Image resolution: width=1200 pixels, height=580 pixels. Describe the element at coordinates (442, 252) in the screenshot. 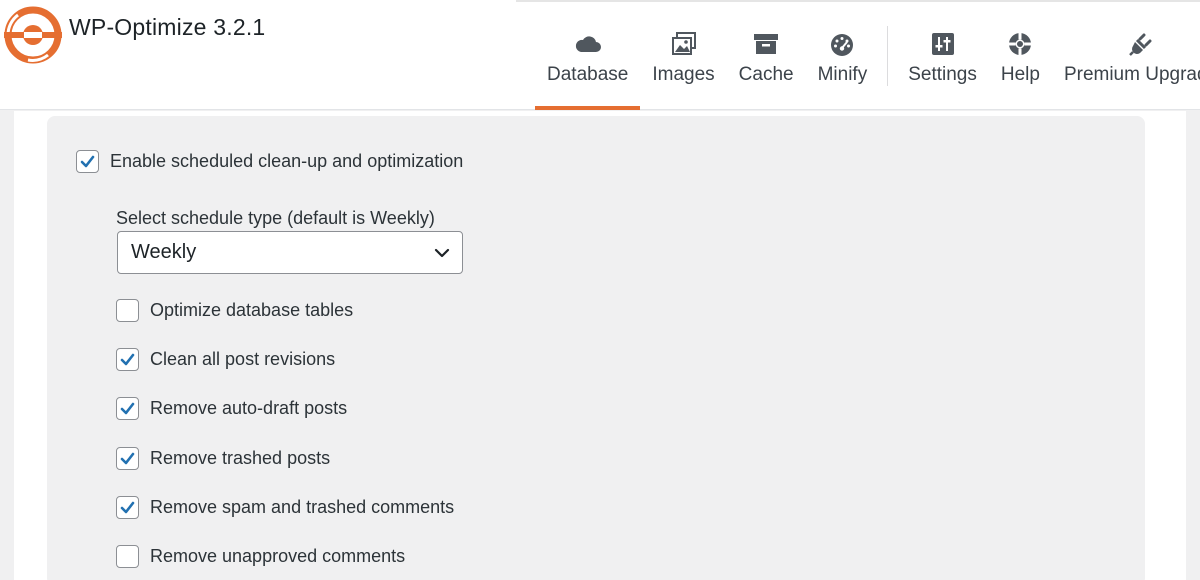

I see `chevron-down-icon` at that location.